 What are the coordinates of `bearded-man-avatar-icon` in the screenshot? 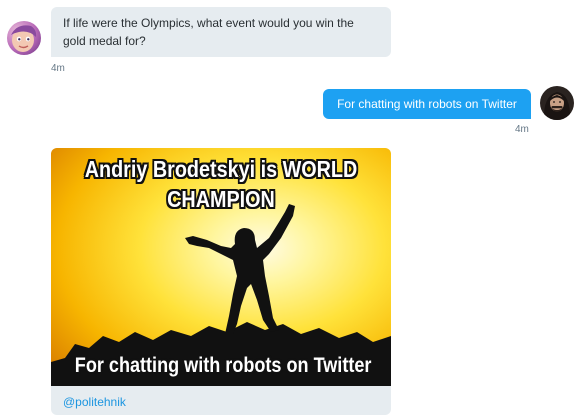 It's located at (557, 103).